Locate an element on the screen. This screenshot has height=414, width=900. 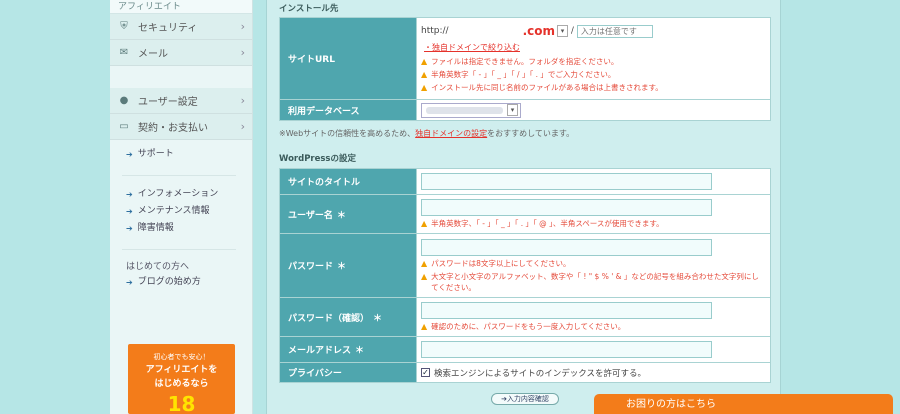
sidebar-item-label: ユーザー設定 is located at coordinates (168, 102).